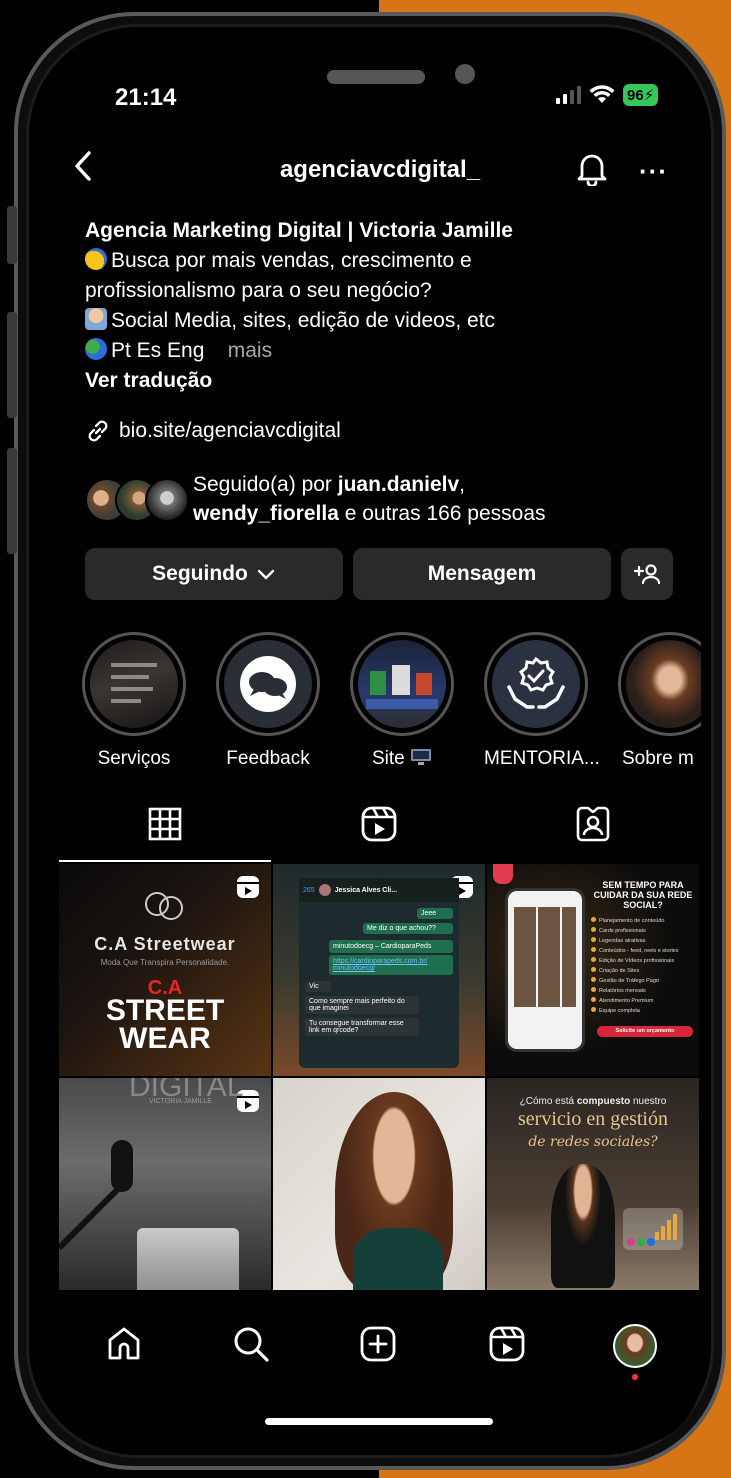  What do you see at coordinates (158, 350) in the screenshot?
I see `bio-text: Pt Es Eng` at bounding box center [158, 350].